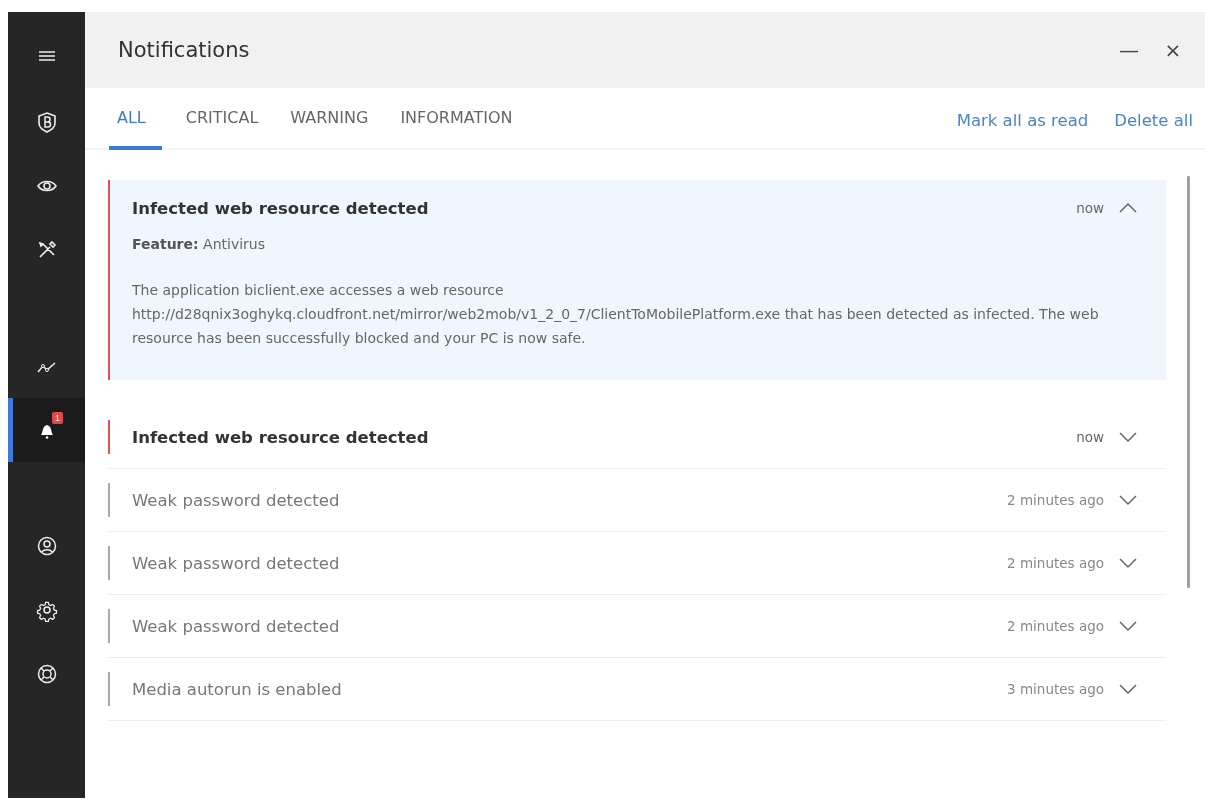 The image size is (1205, 810). Describe the element at coordinates (237, 689) in the screenshot. I see `notification-title: Media autorun is enabled` at that location.